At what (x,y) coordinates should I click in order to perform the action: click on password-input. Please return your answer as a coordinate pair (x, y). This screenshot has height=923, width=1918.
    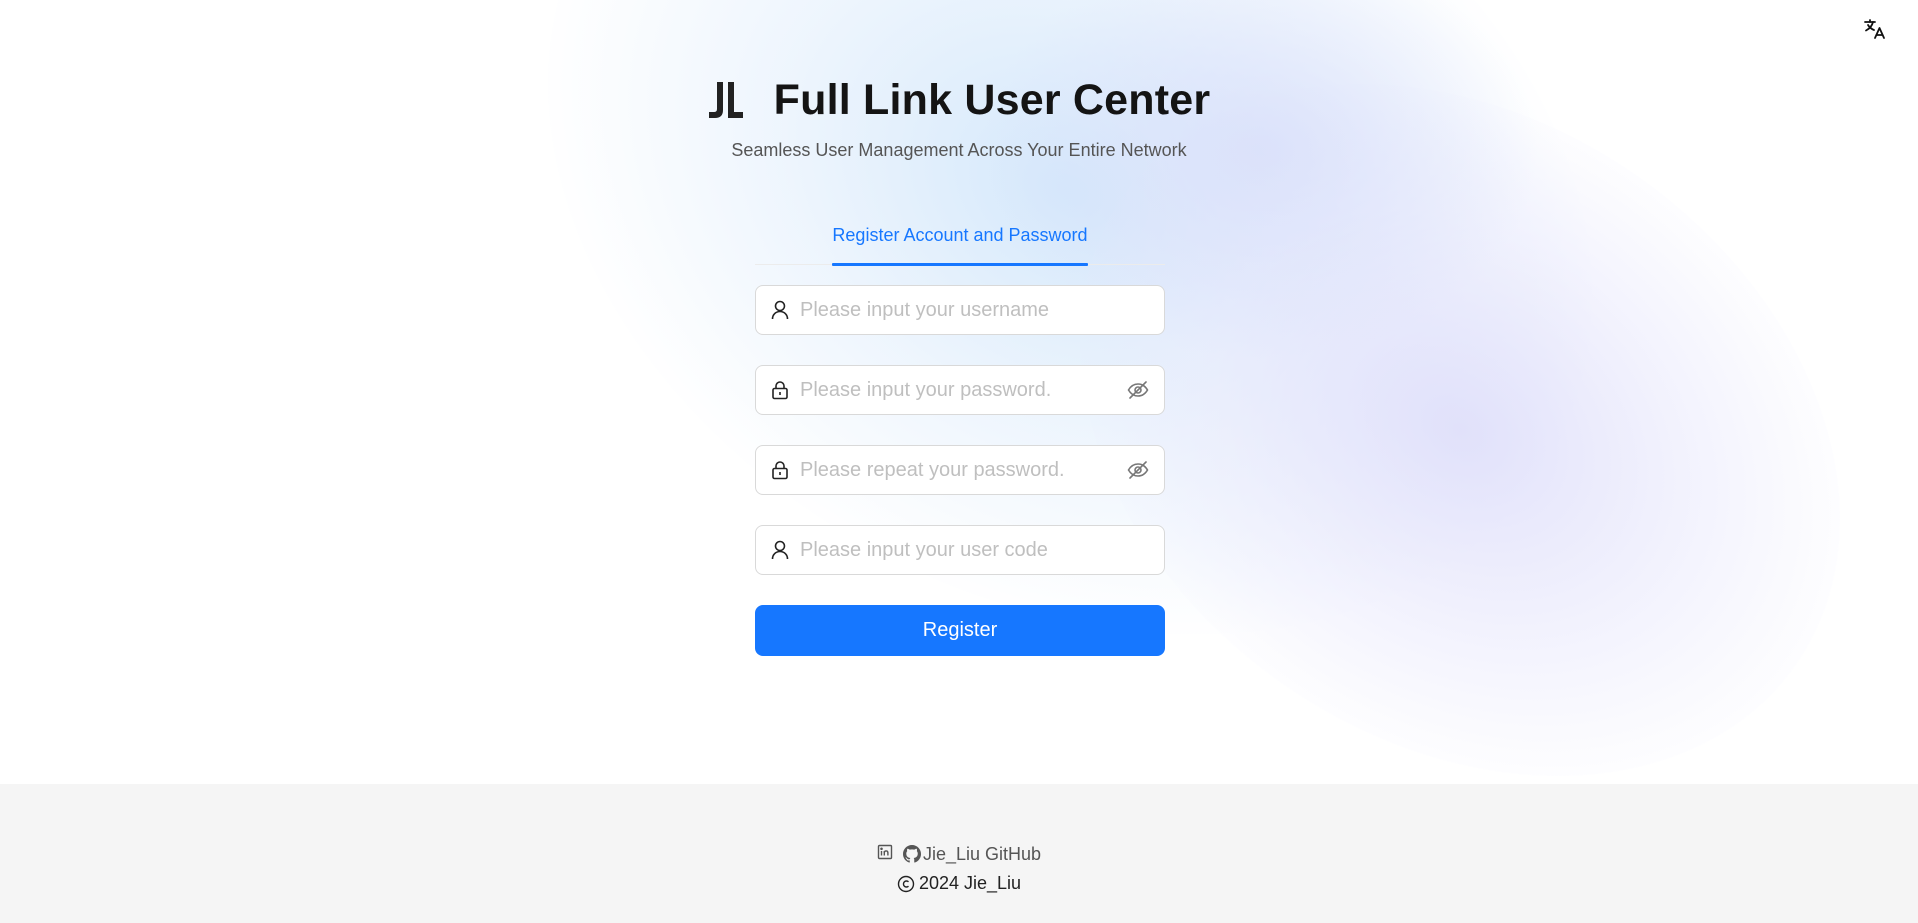
    Looking at the image, I should click on (963, 390).